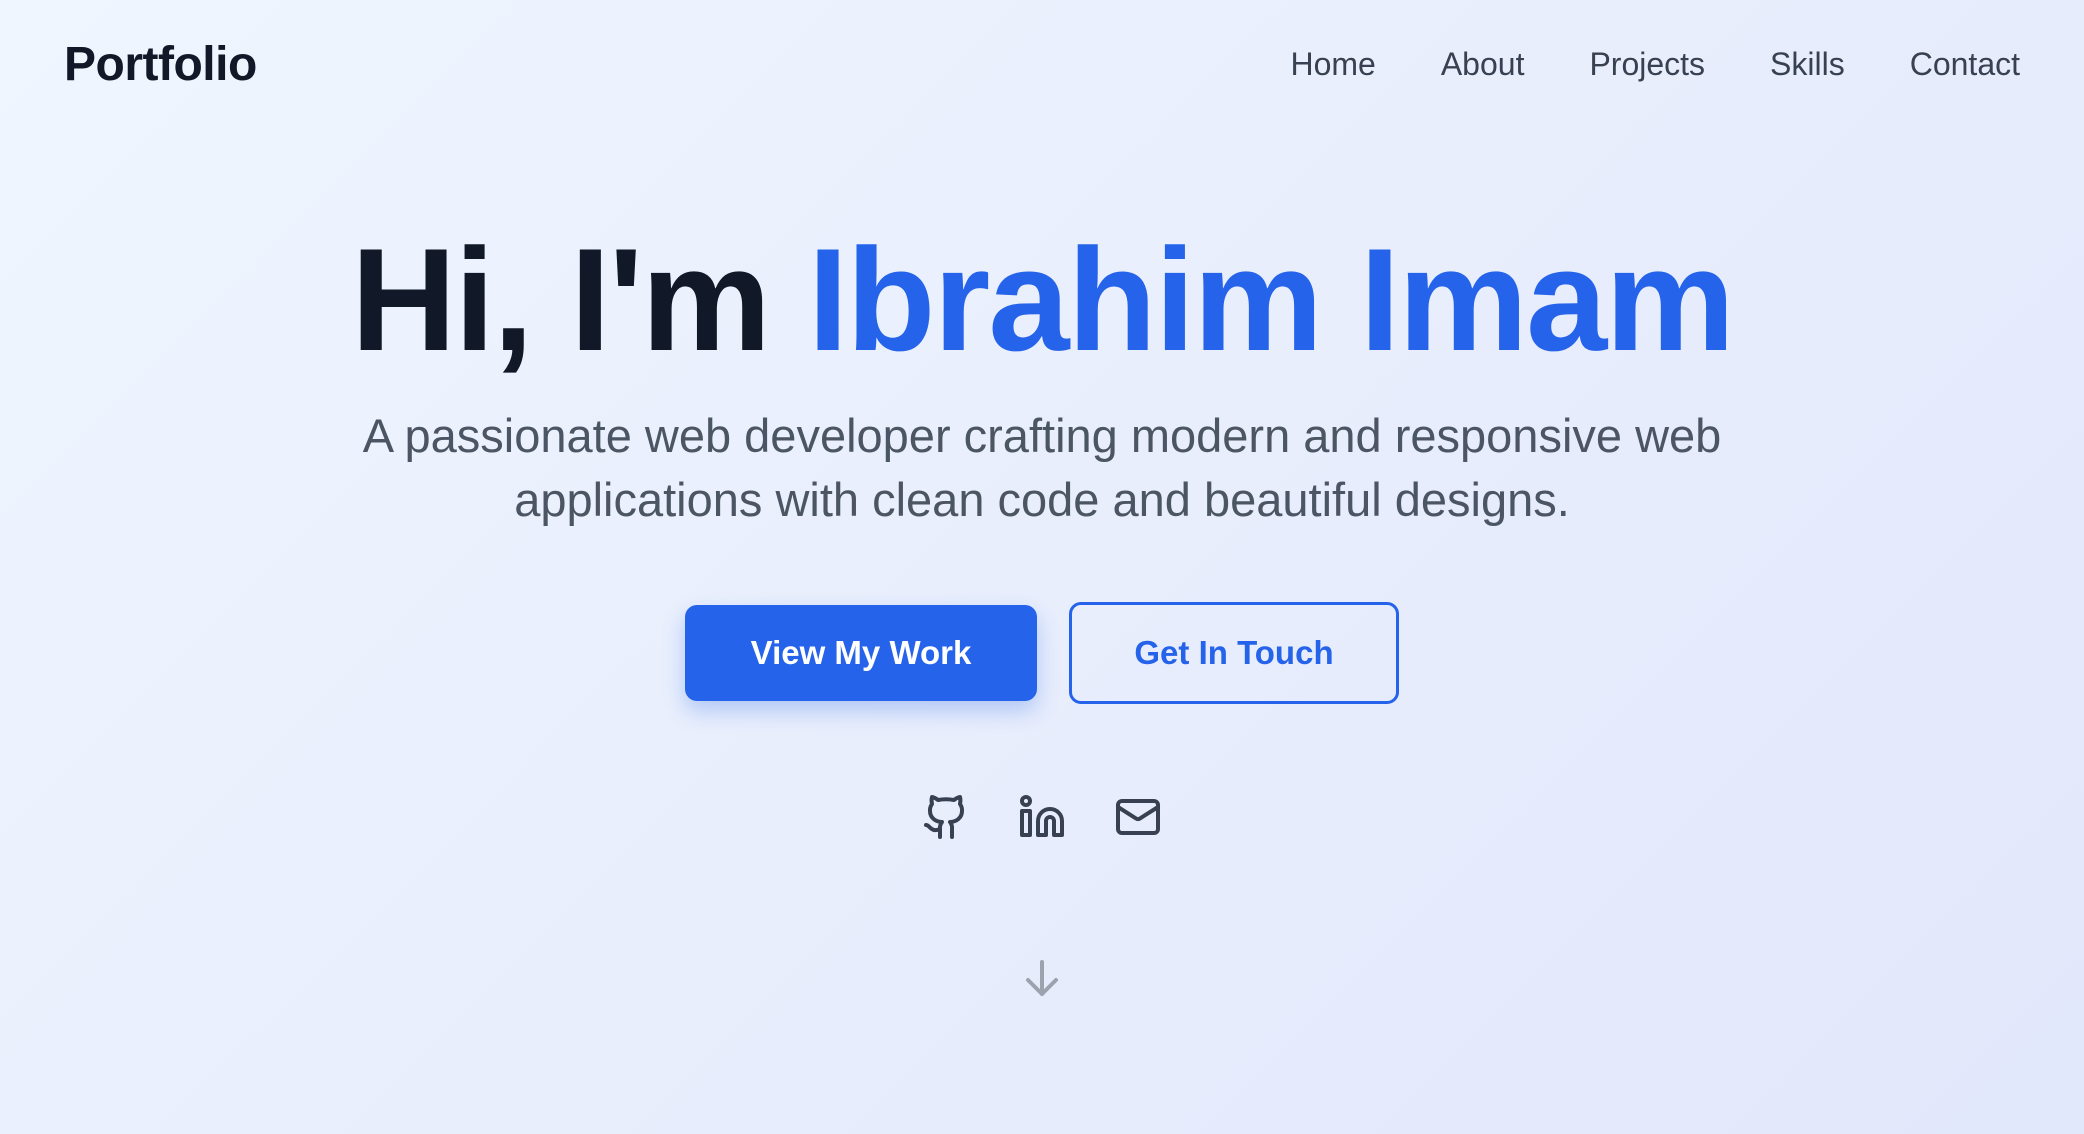  I want to click on social-links, so click(1042, 817).